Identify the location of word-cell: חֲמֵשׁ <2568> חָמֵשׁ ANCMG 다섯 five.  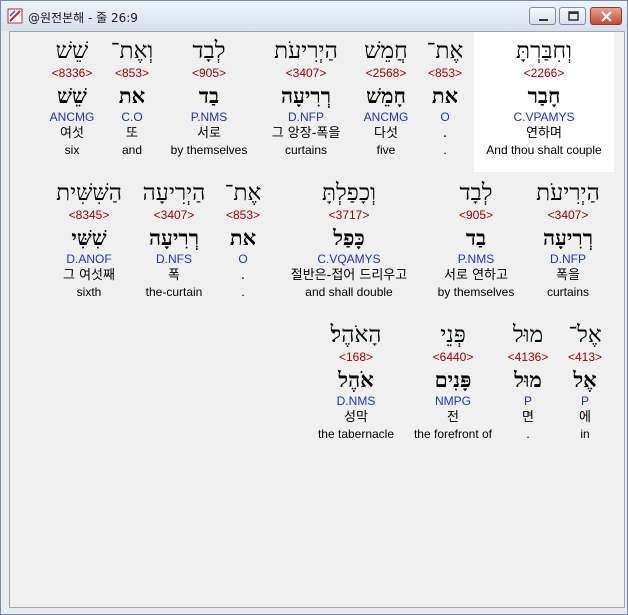
(386, 97).